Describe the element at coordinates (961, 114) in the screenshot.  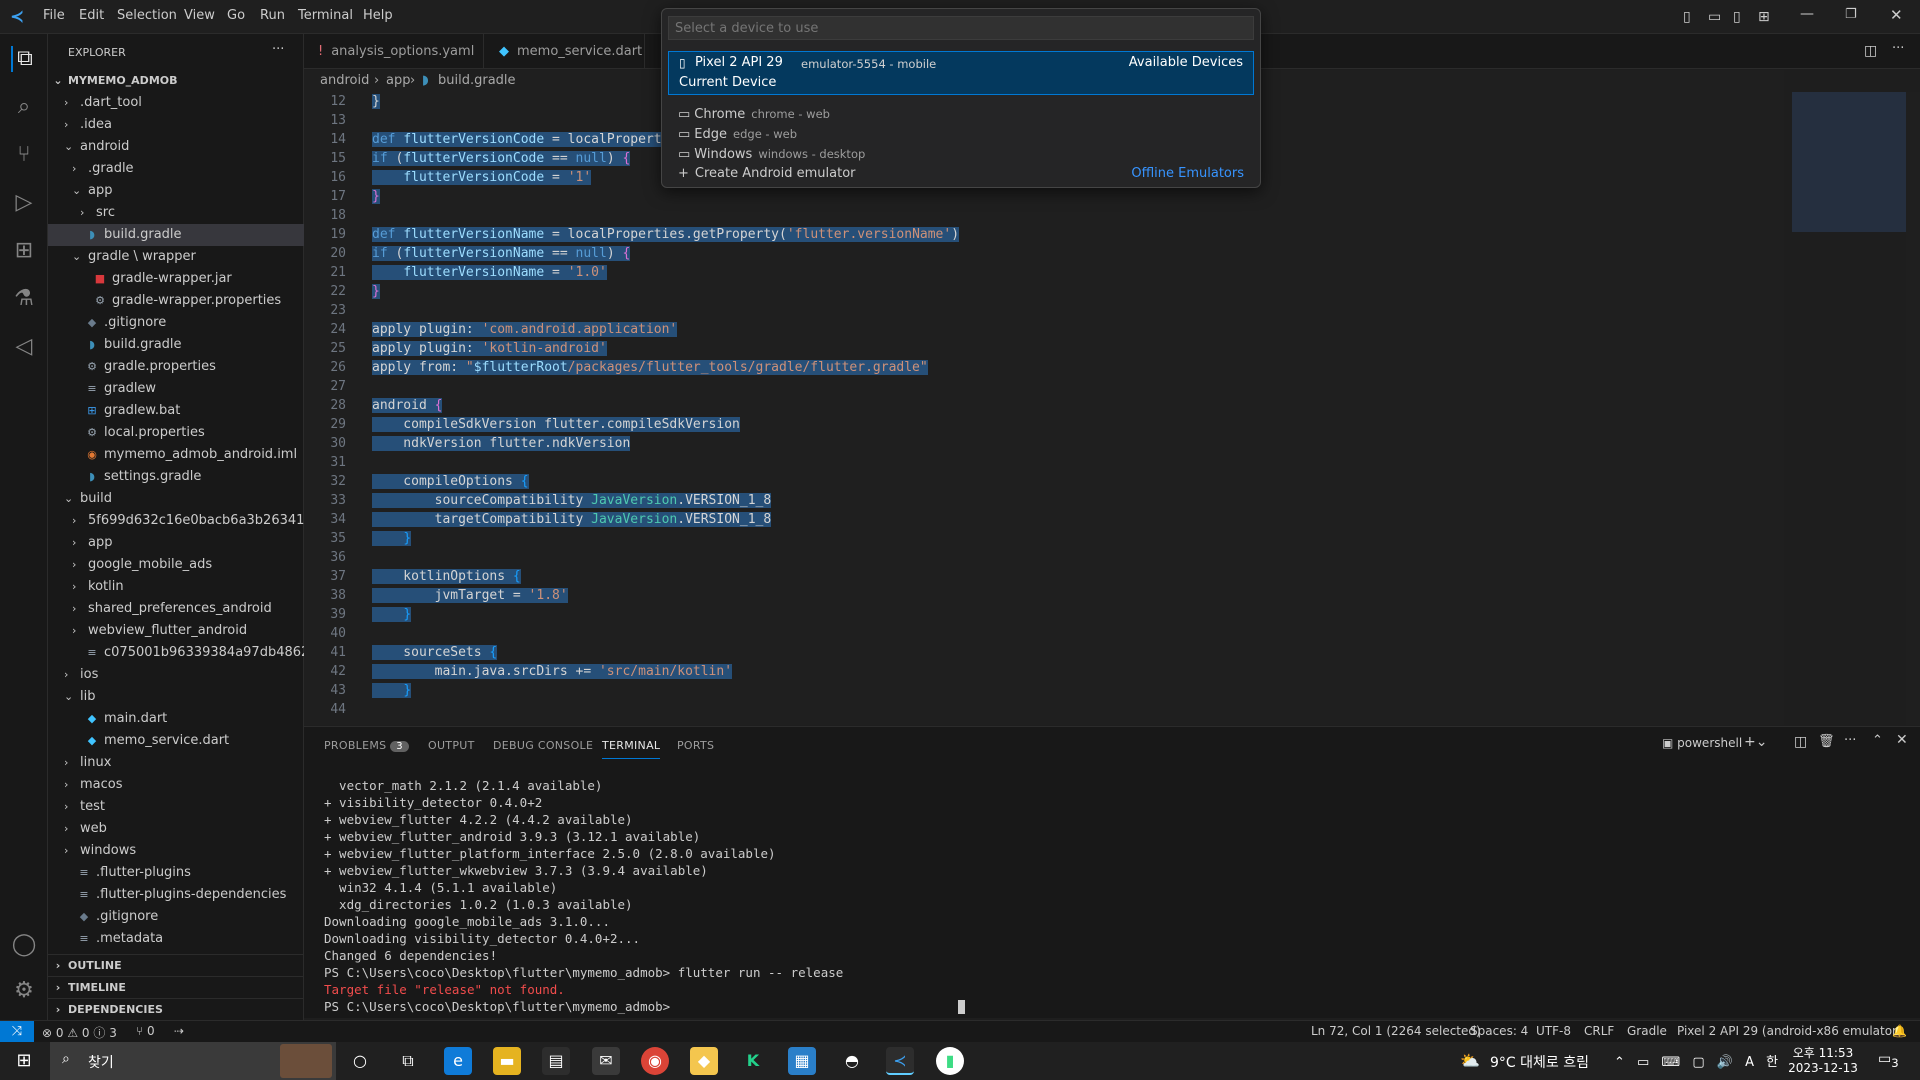
I see `device-item-chrome: ▭ Chrome chrome - web` at that location.